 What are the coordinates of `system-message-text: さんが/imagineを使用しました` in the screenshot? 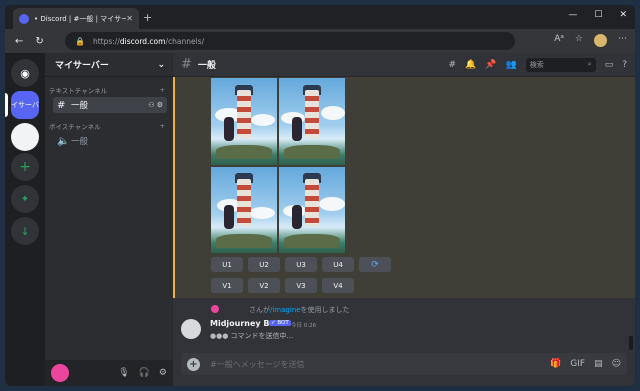 It's located at (299, 310).